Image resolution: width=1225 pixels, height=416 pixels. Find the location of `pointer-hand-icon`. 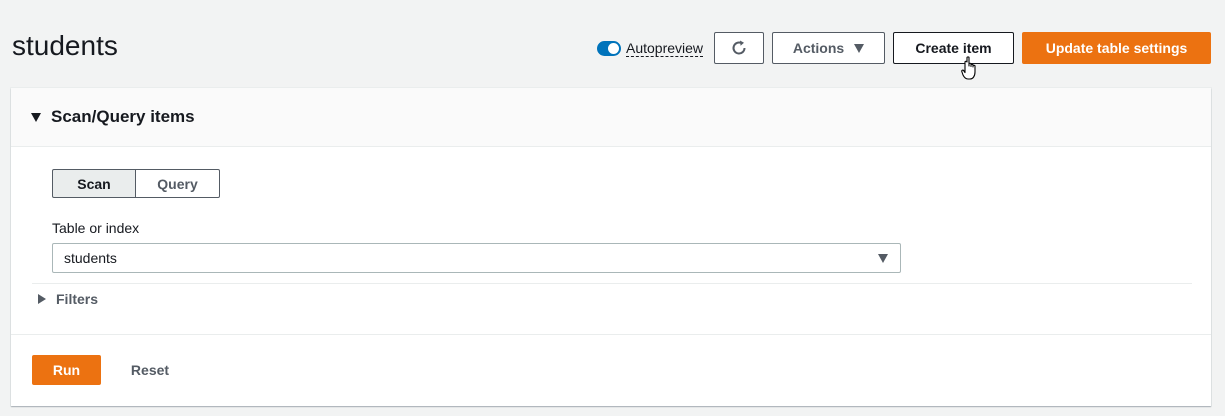

pointer-hand-icon is located at coordinates (968, 68).